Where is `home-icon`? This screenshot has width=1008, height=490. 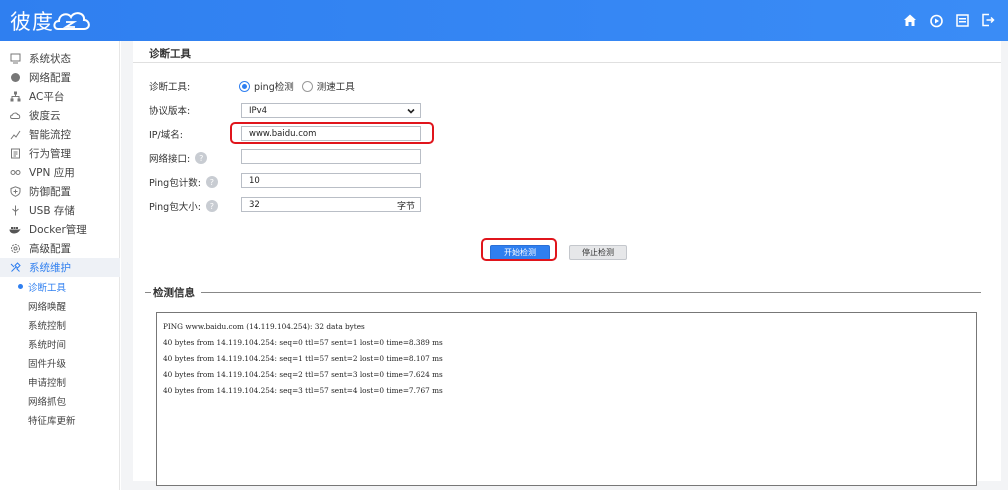 home-icon is located at coordinates (910, 20).